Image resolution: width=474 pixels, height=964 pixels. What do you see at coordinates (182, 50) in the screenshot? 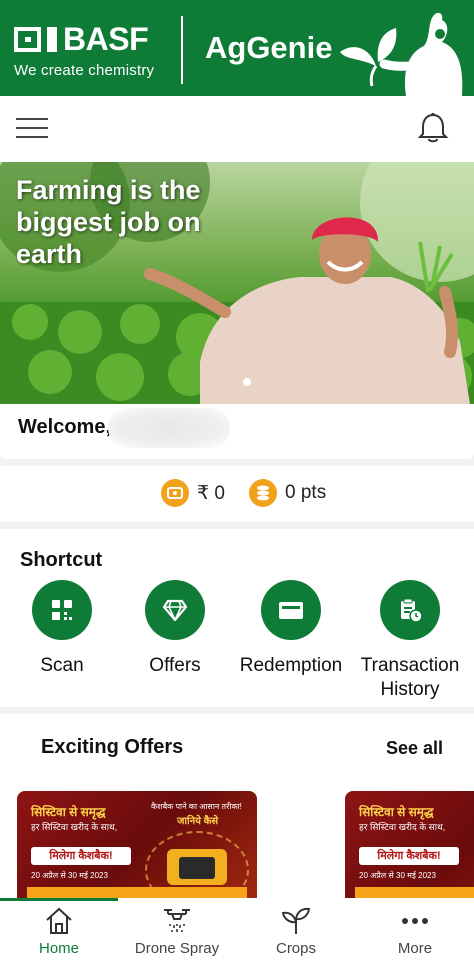
I see `brand-divider` at bounding box center [182, 50].